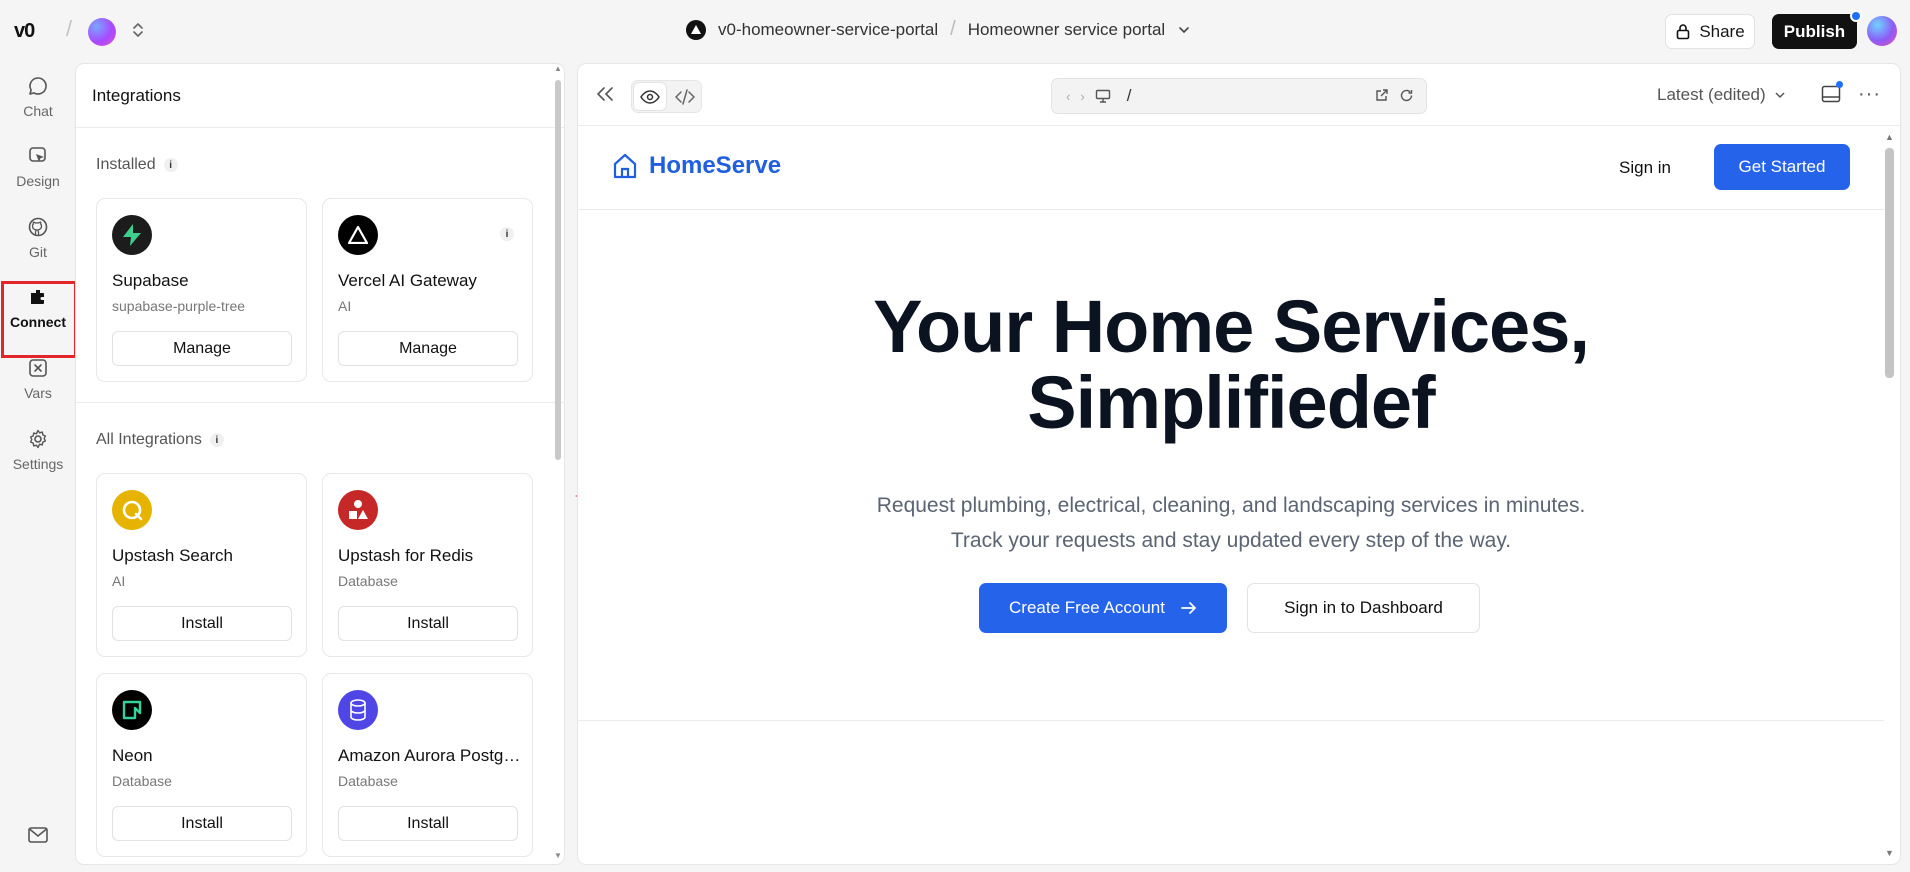 Image resolution: width=1910 pixels, height=872 pixels. I want to click on chevron-up-down-icon, so click(138, 30).